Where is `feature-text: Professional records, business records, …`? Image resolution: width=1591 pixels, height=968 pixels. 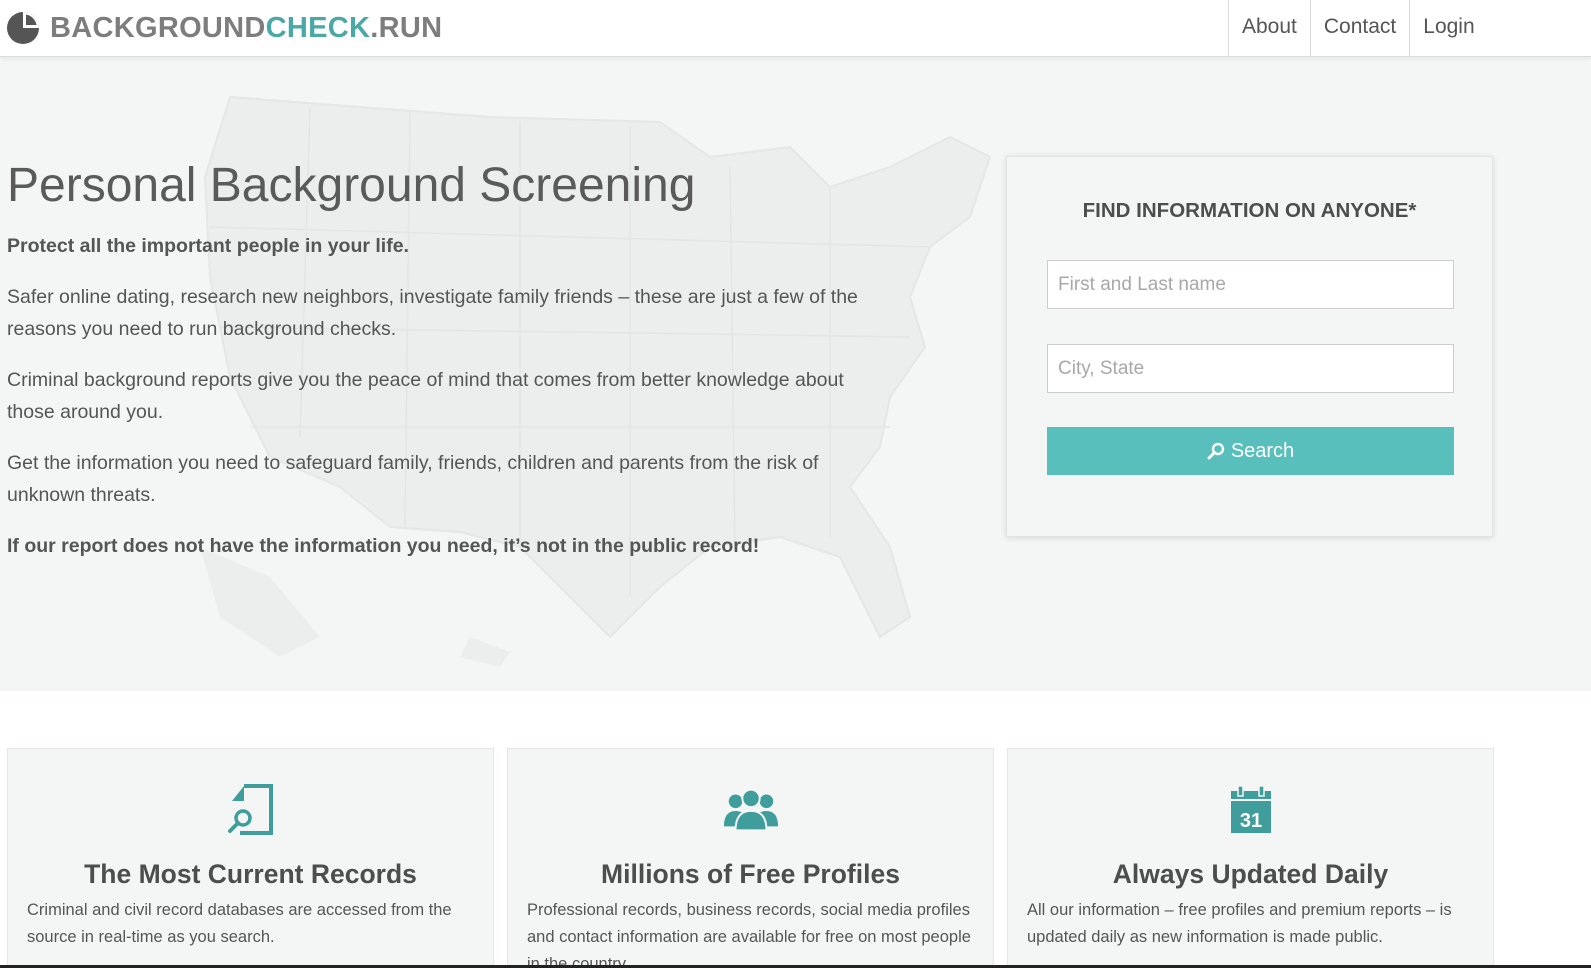
feature-text: Professional records, business records, … is located at coordinates (749, 934).